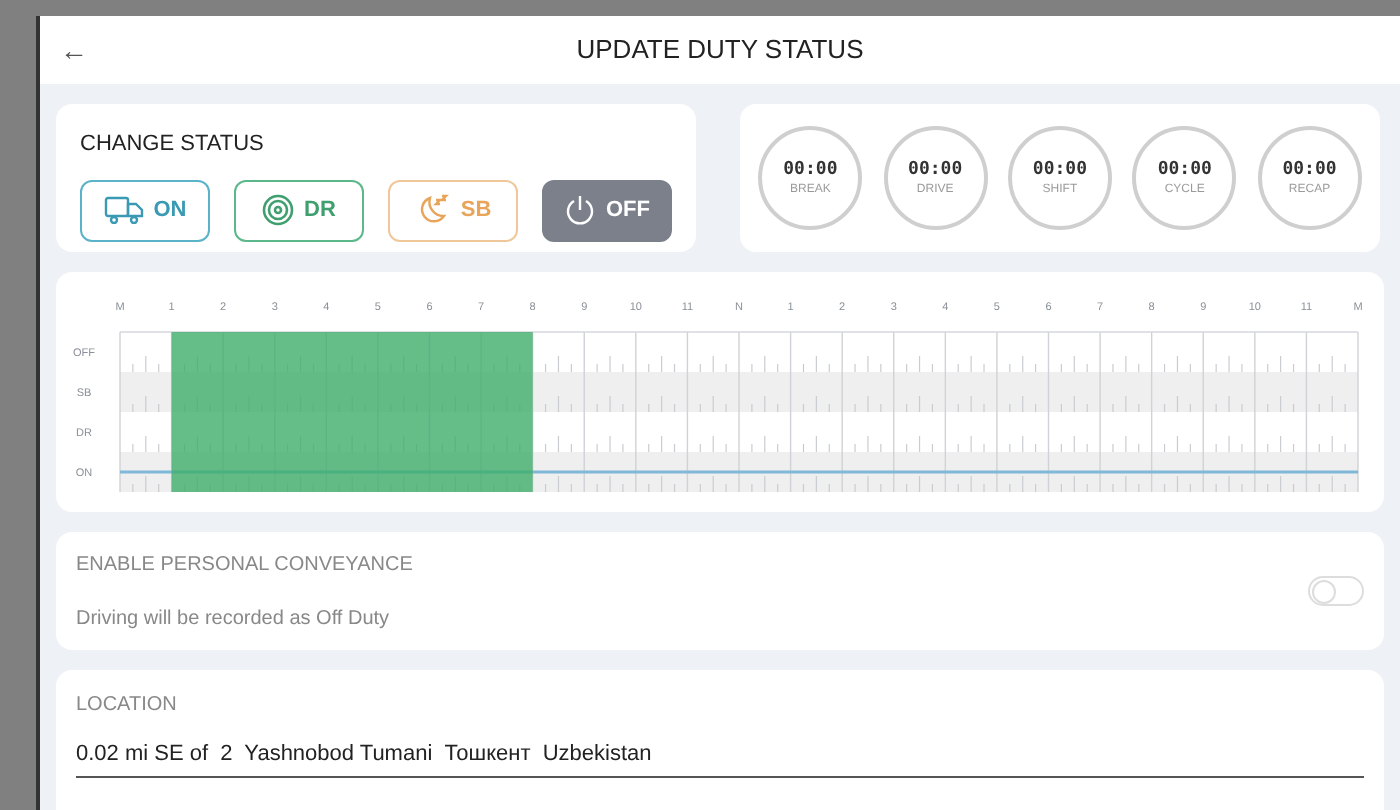 The image size is (1400, 810). Describe the element at coordinates (74, 50) in the screenshot. I see `back-button: ←` at that location.